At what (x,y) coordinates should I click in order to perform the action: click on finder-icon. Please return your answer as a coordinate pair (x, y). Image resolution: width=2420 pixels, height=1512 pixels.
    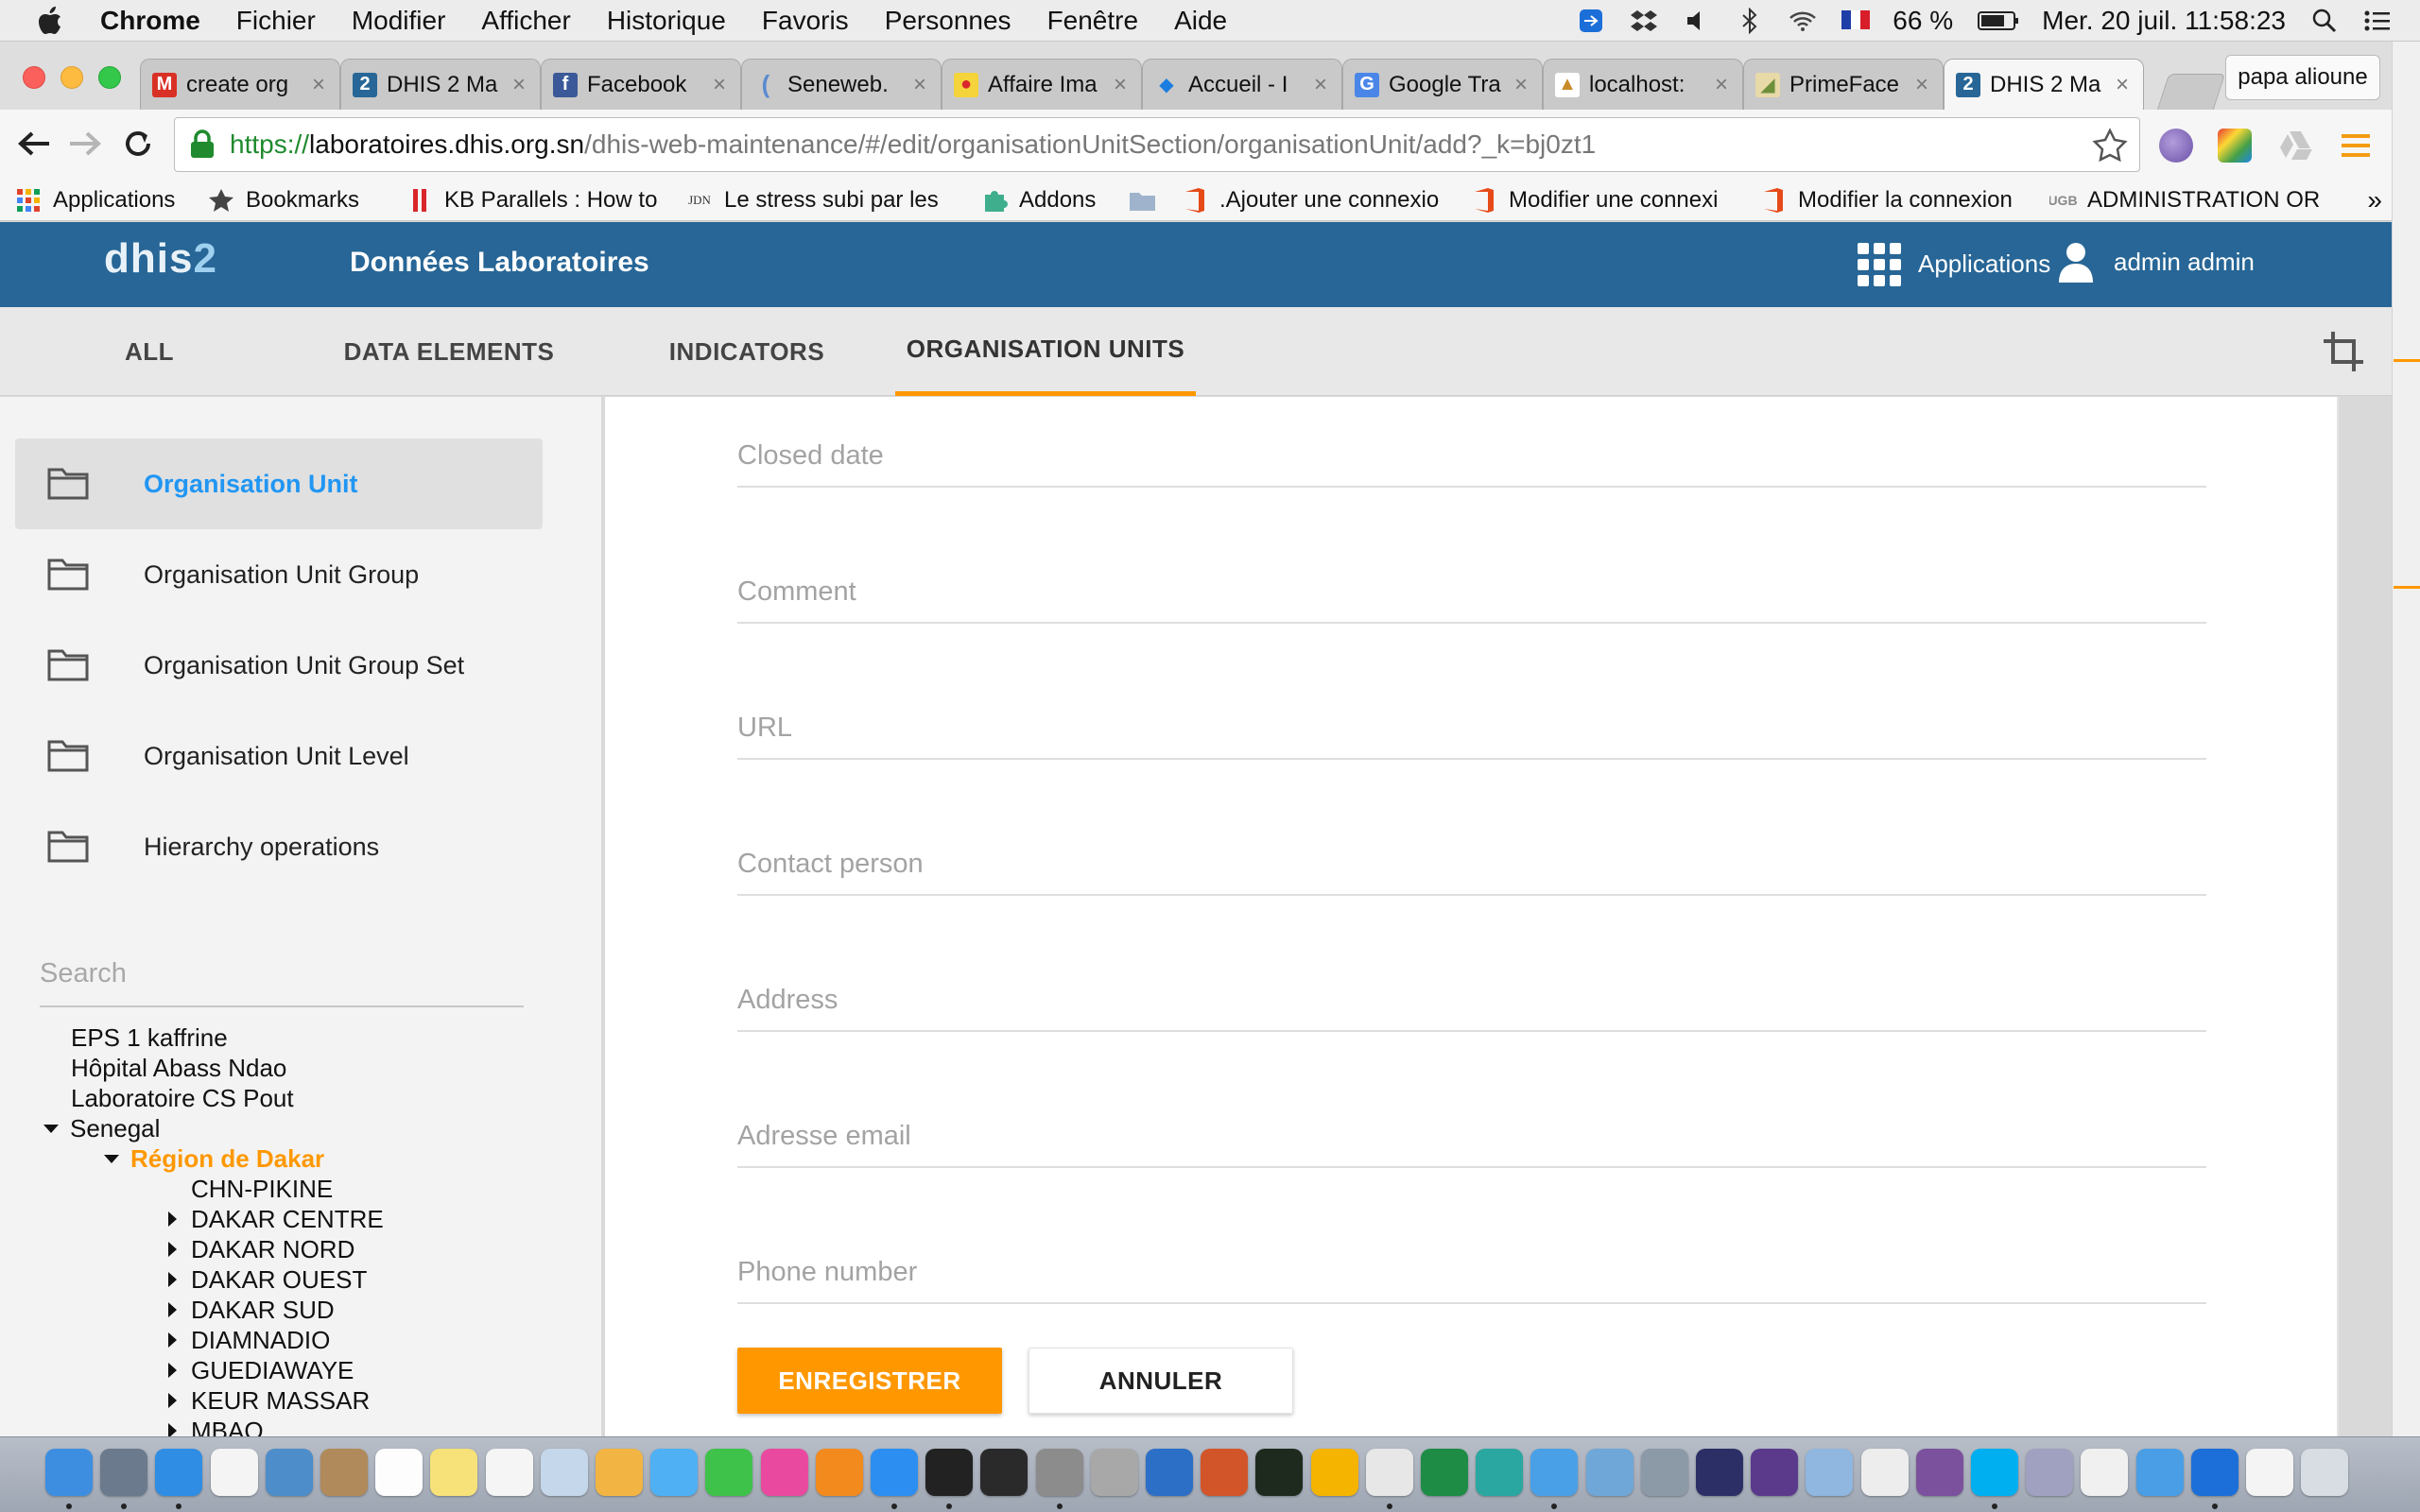
    Looking at the image, I should click on (69, 1472).